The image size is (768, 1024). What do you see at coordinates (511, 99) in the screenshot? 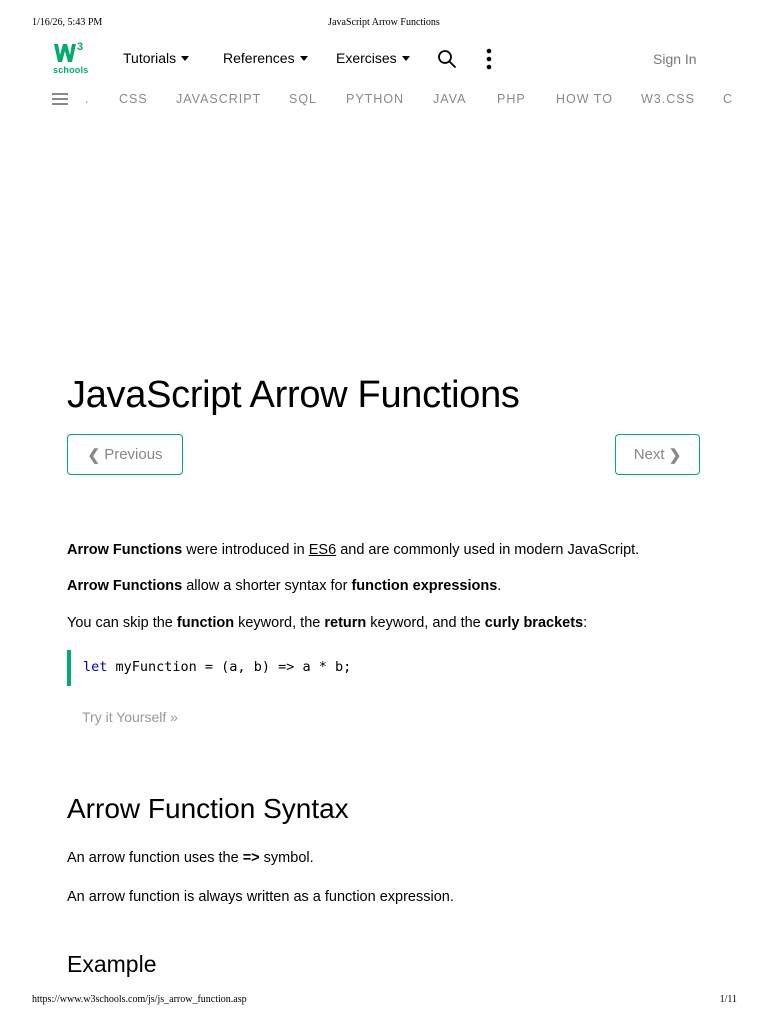
I see `subnav-item-php: PHP` at bounding box center [511, 99].